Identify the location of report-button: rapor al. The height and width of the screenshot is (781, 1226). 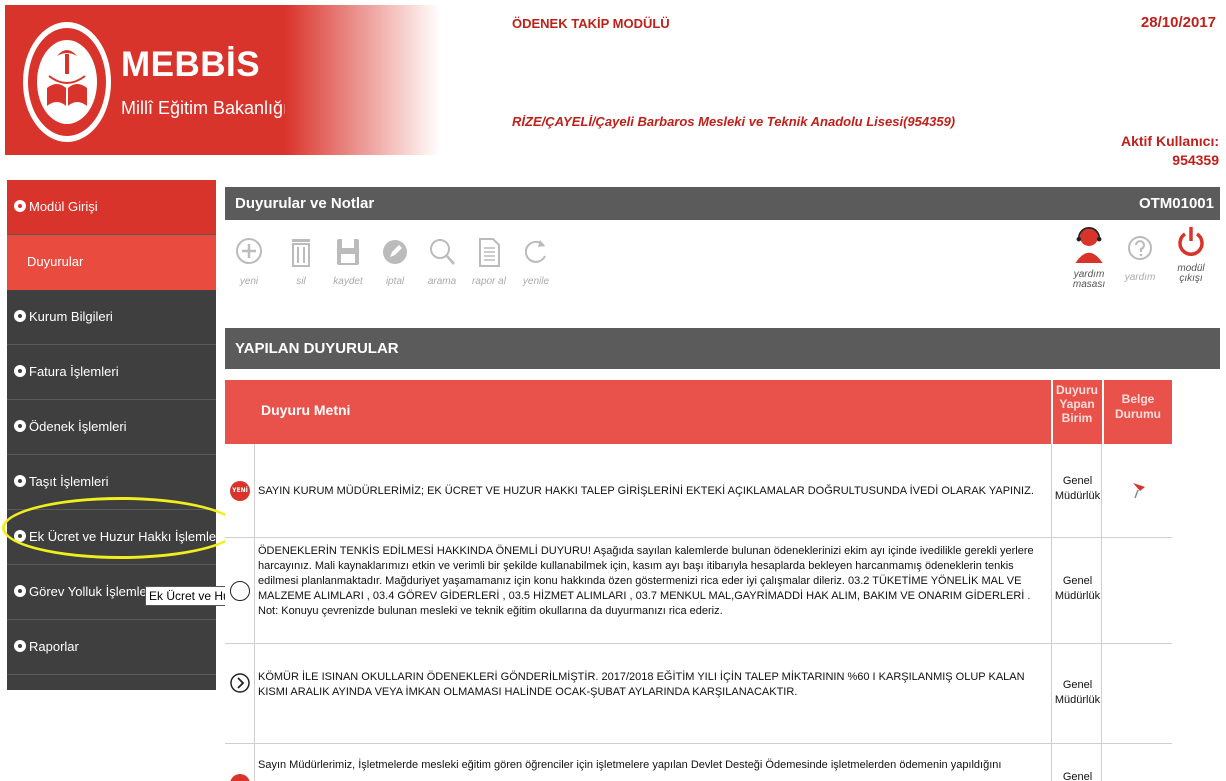
(489, 271).